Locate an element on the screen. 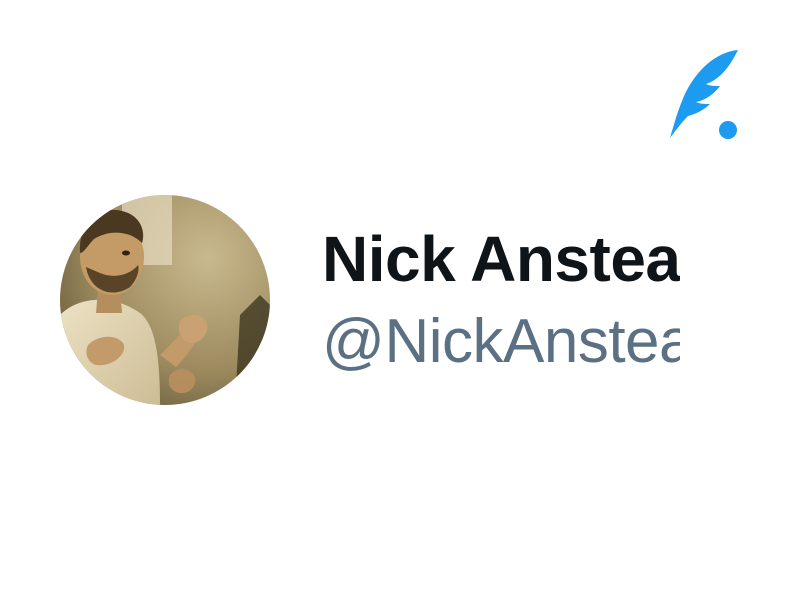 The image size is (800, 600). user-handle: @NickAnstead is located at coordinates (501, 342).